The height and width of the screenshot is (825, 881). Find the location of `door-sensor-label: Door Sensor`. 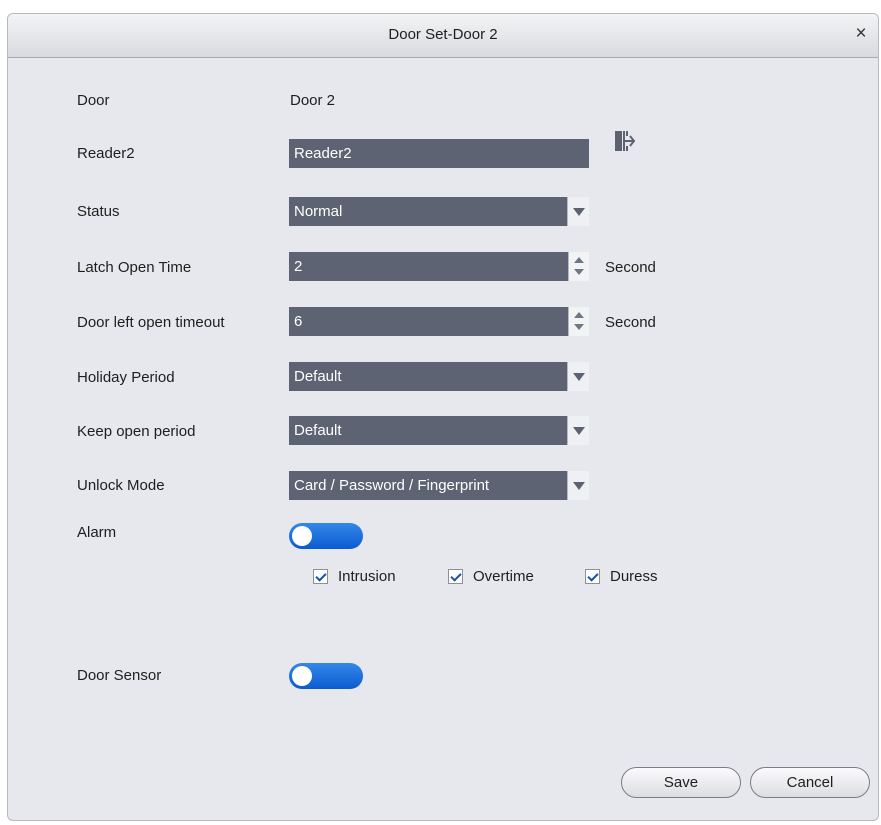

door-sensor-label: Door Sensor is located at coordinates (119, 675).